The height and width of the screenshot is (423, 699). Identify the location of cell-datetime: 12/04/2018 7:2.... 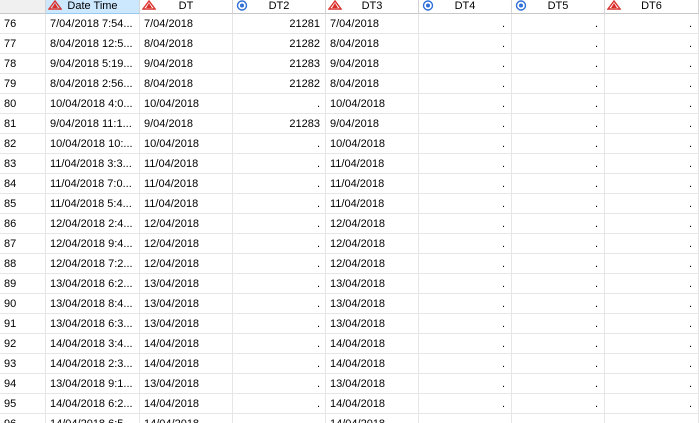
(93, 264).